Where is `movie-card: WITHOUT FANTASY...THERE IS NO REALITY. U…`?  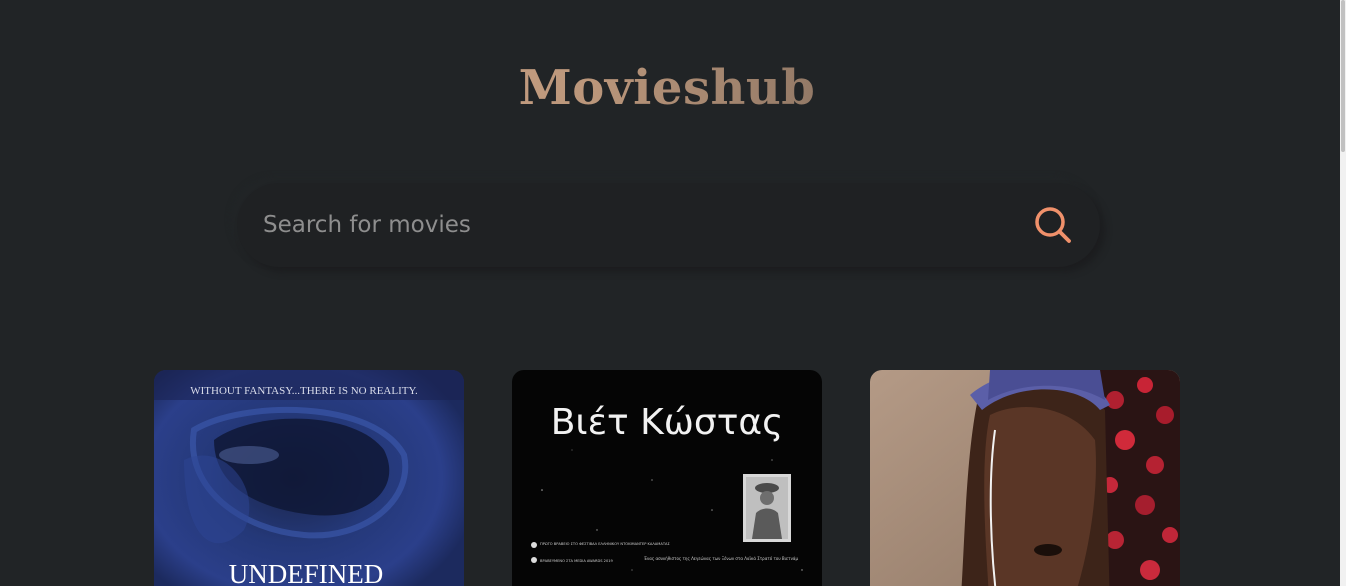 movie-card: WITHOUT FANTASY...THERE IS NO REALITY. U… is located at coordinates (309, 478).